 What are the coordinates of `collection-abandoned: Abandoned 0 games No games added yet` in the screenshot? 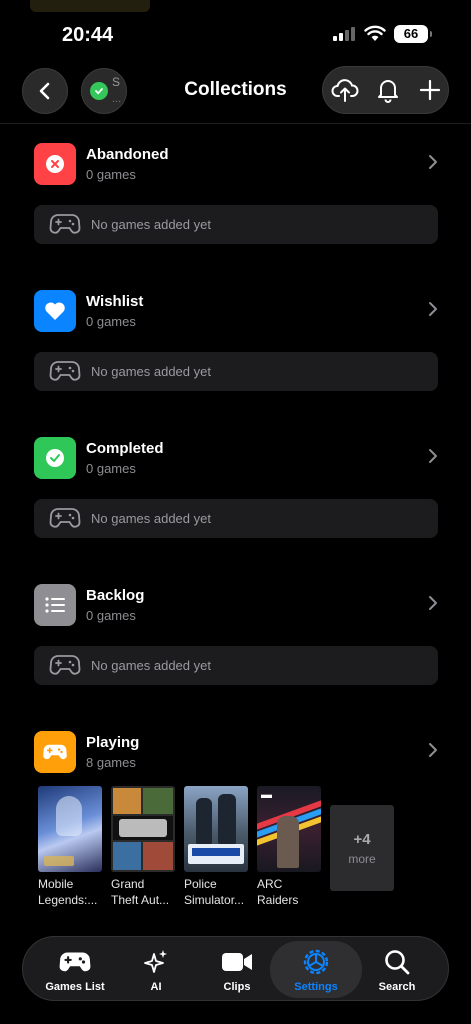 It's located at (236, 193).